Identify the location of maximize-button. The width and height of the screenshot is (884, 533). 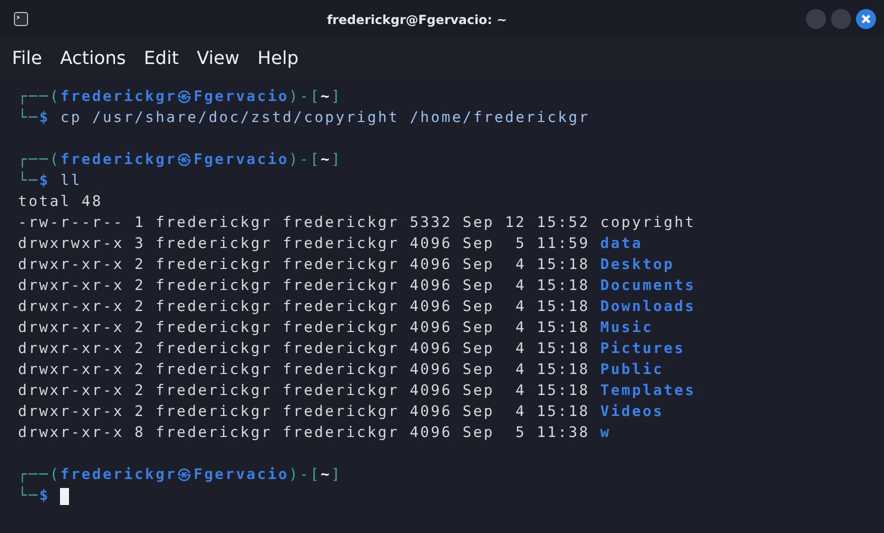
(841, 19).